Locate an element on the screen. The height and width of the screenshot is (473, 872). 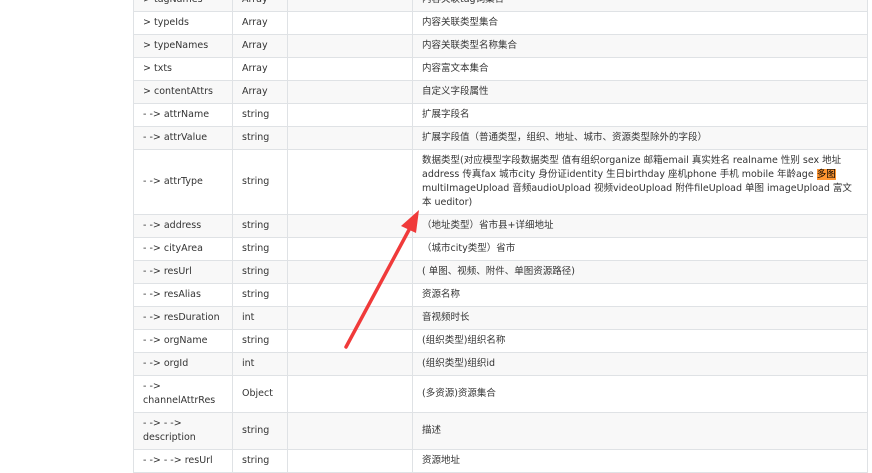
param-desc-cell: ( 单图、视频、附件、单图资源路径) is located at coordinates (640, 272).